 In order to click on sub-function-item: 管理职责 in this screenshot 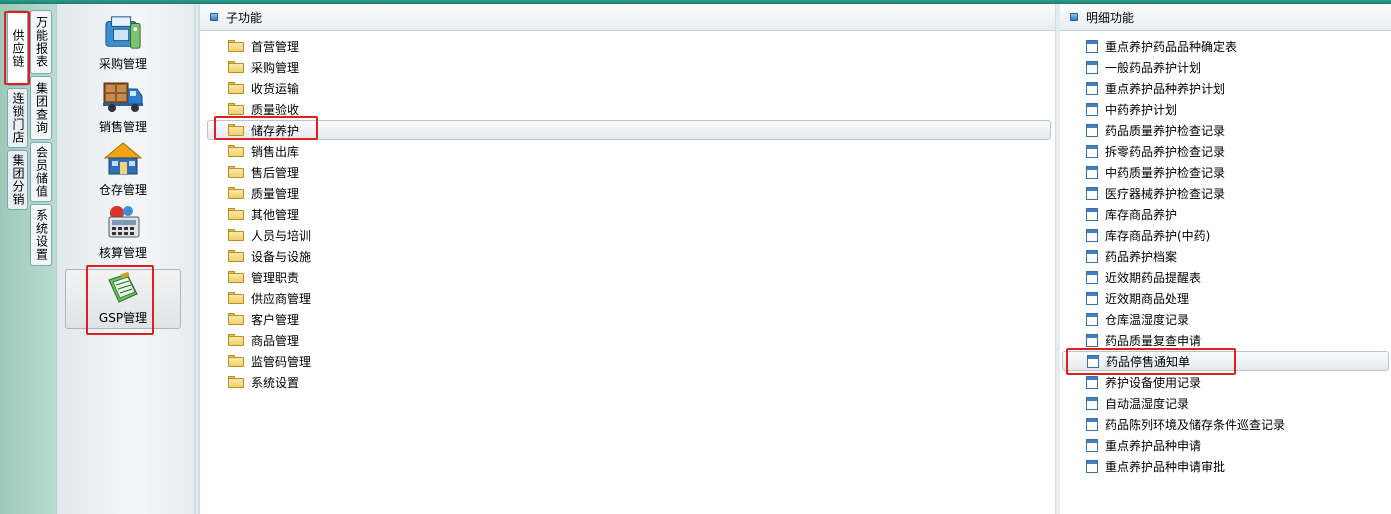, I will do `click(249, 277)`.